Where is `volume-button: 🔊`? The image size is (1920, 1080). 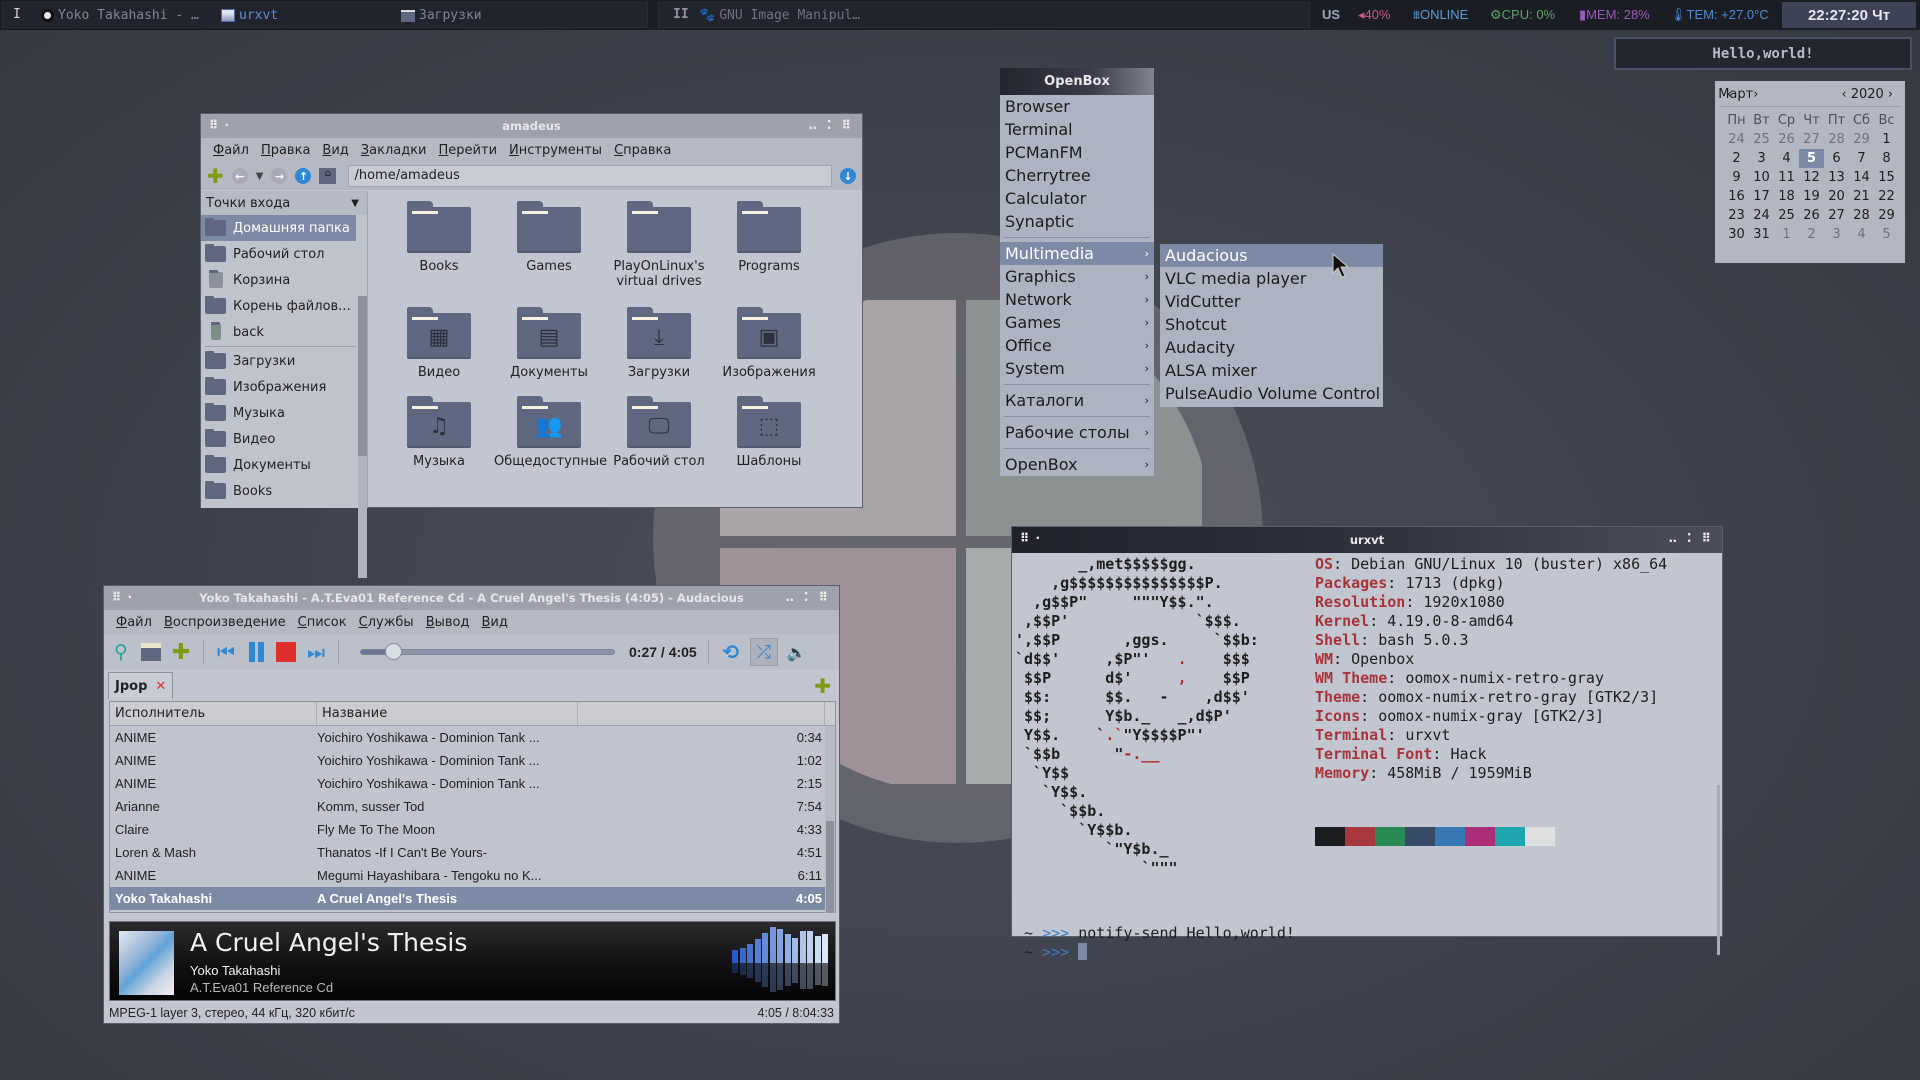 volume-button: 🔊 is located at coordinates (797, 652).